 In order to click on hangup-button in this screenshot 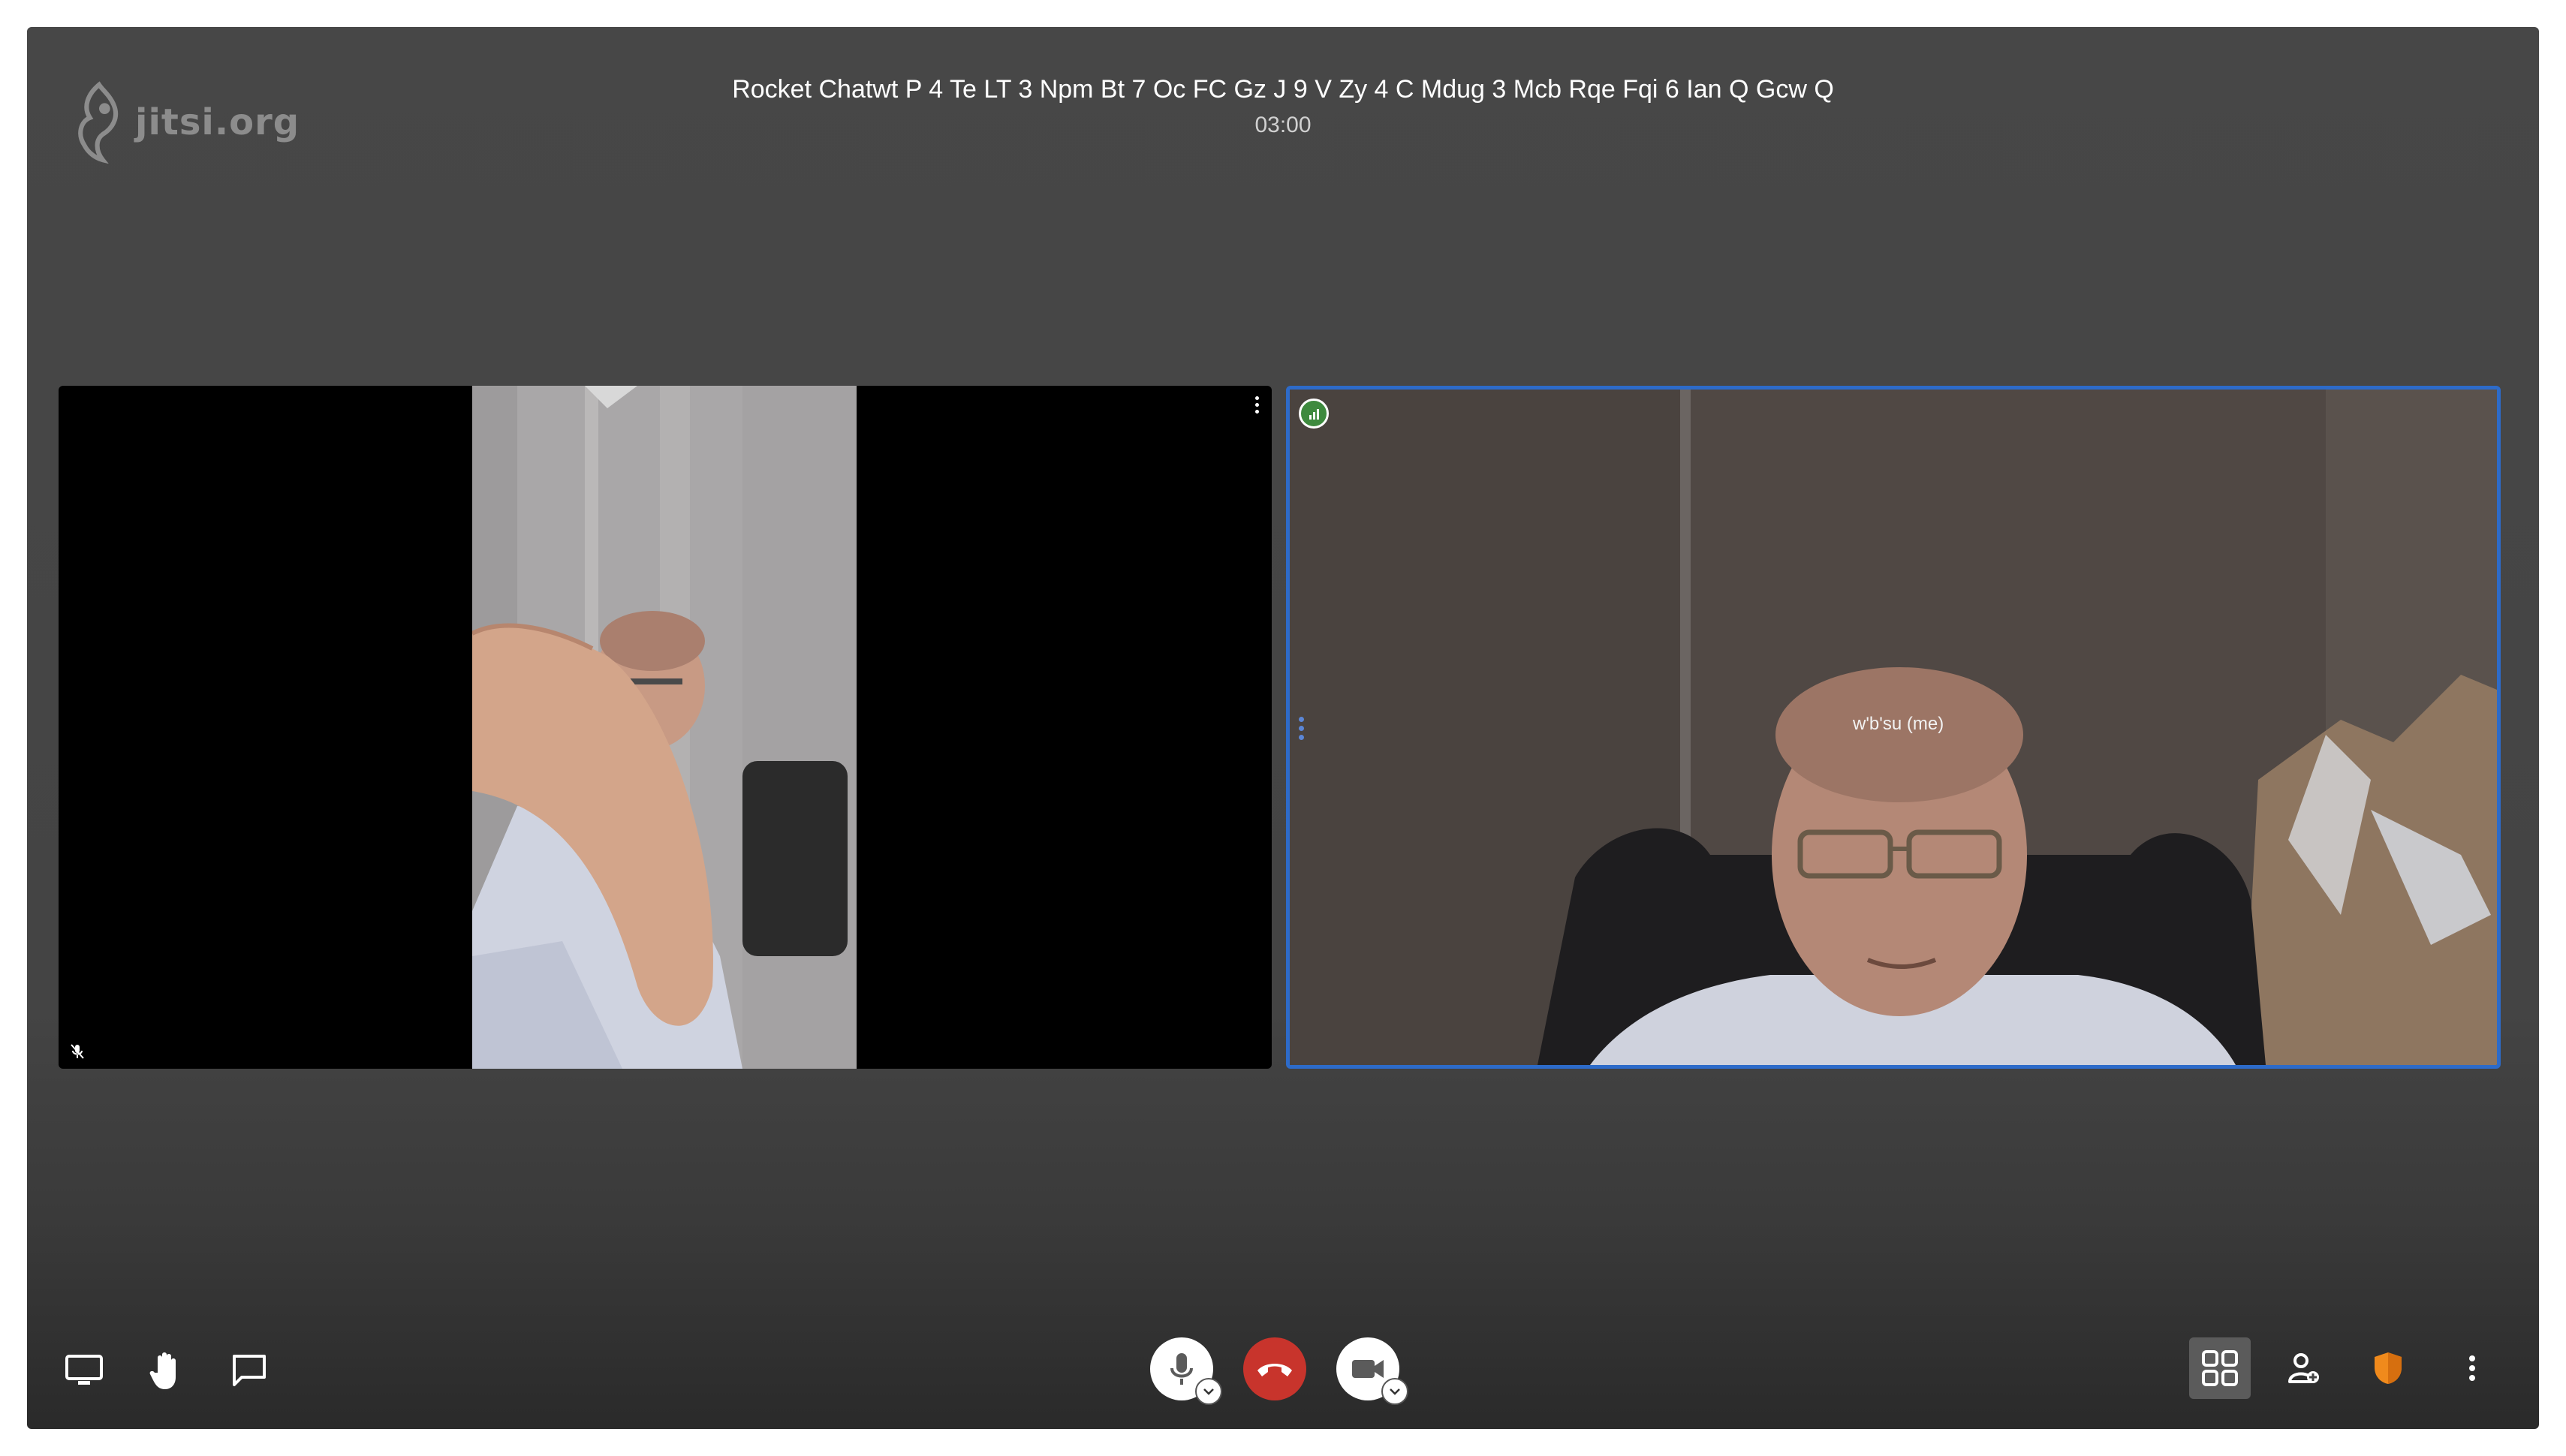, I will do `click(1274, 1368)`.